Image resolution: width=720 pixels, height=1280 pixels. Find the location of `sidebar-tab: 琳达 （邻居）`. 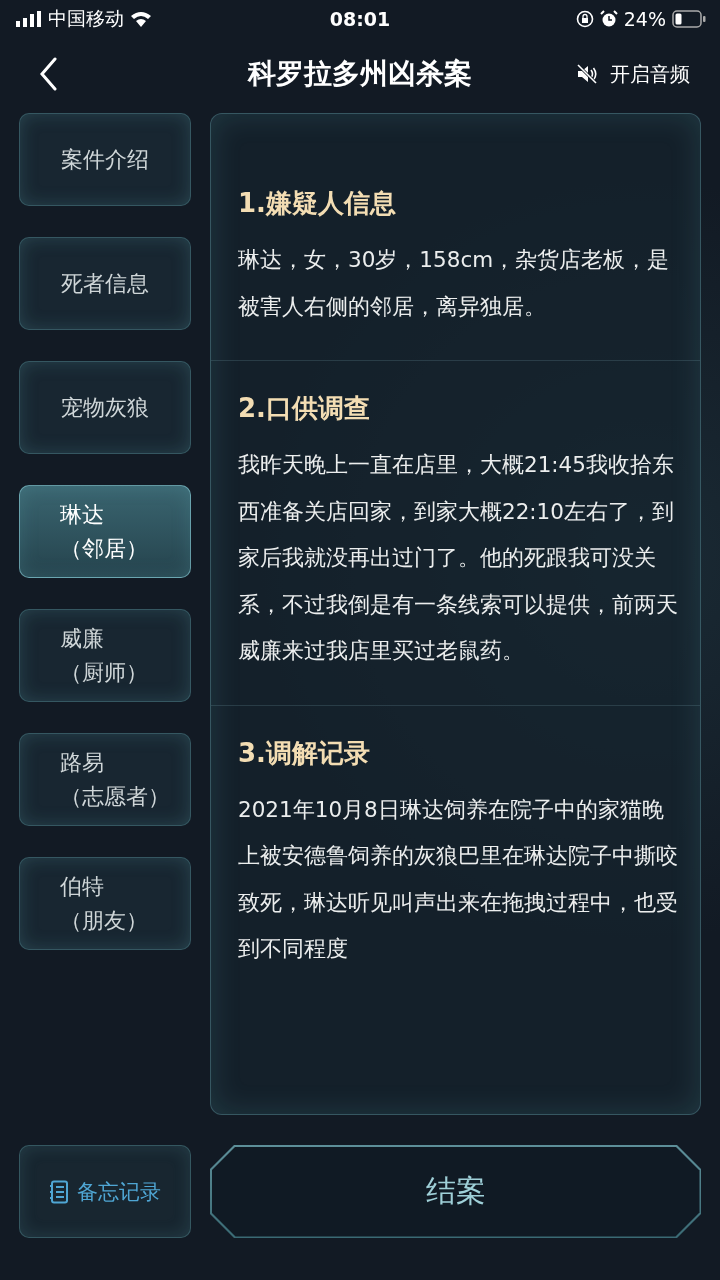

sidebar-tab: 琳达 （邻居） is located at coordinates (105, 531).